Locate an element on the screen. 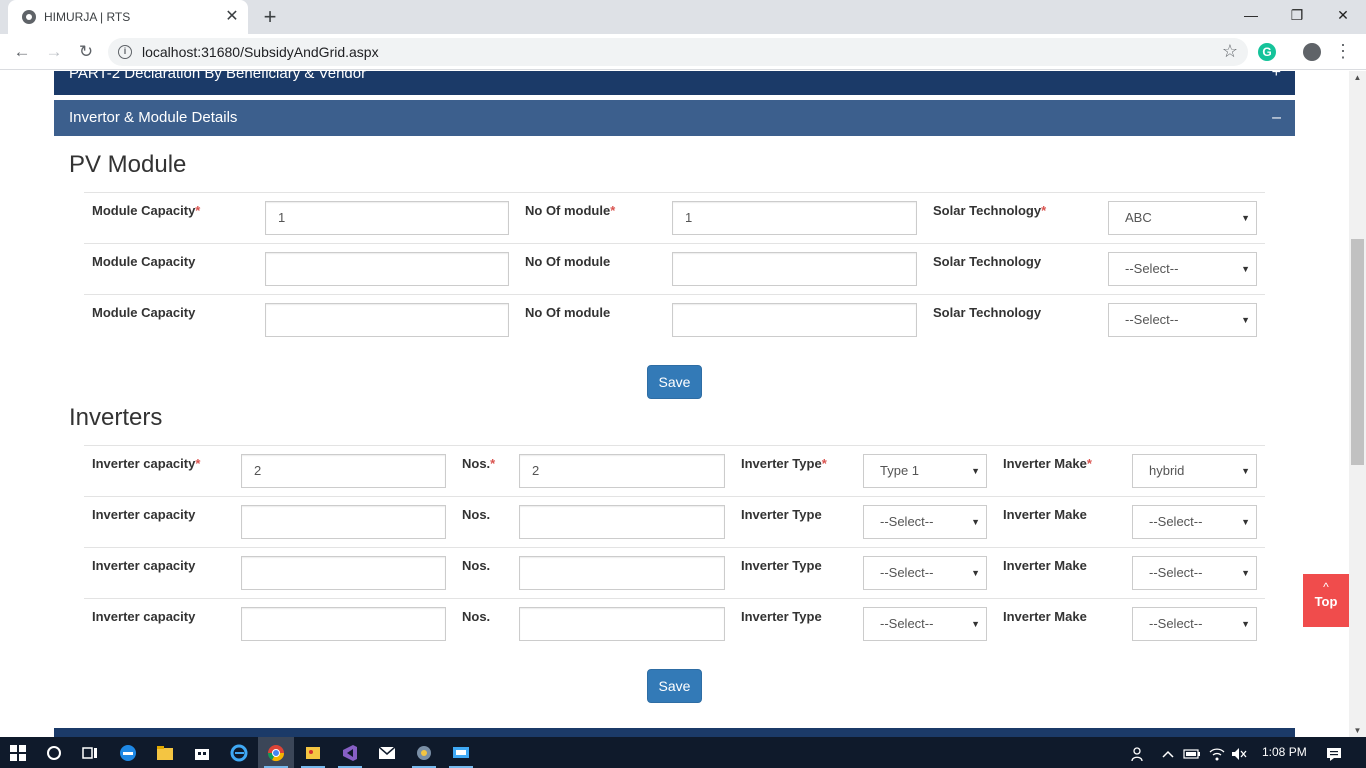 This screenshot has width=1366, height=768. windows-taskbar: 1:08 PM is located at coordinates (683, 752).